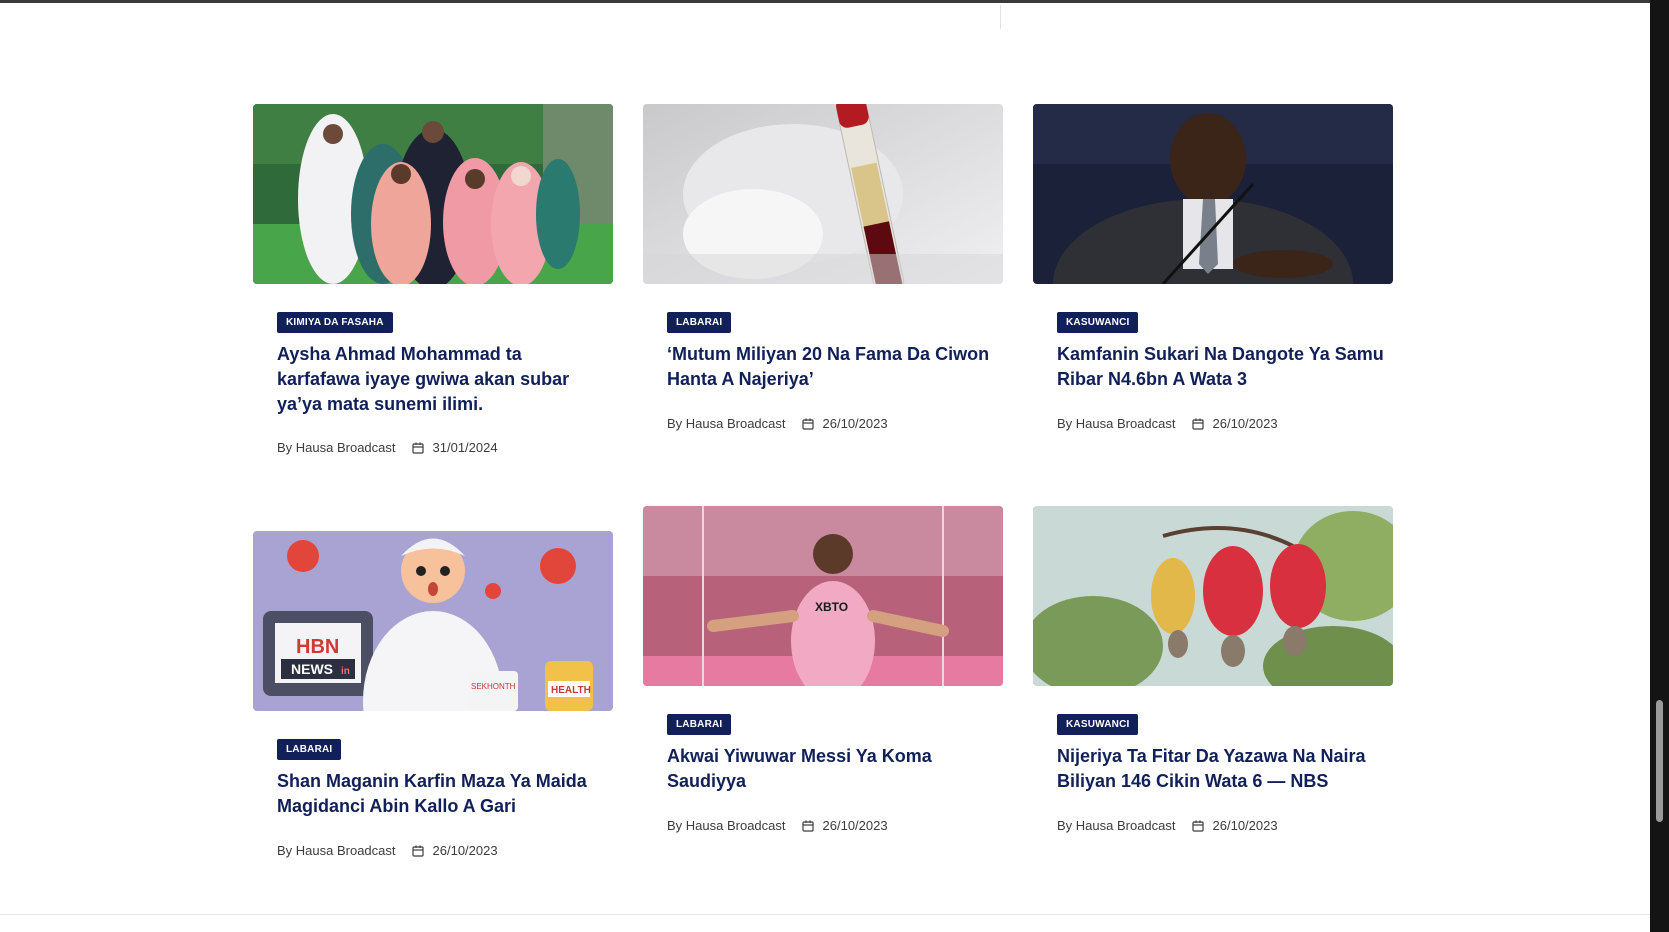 The image size is (1669, 932). Describe the element at coordinates (1000, 17) in the screenshot. I see `column-divider` at that location.